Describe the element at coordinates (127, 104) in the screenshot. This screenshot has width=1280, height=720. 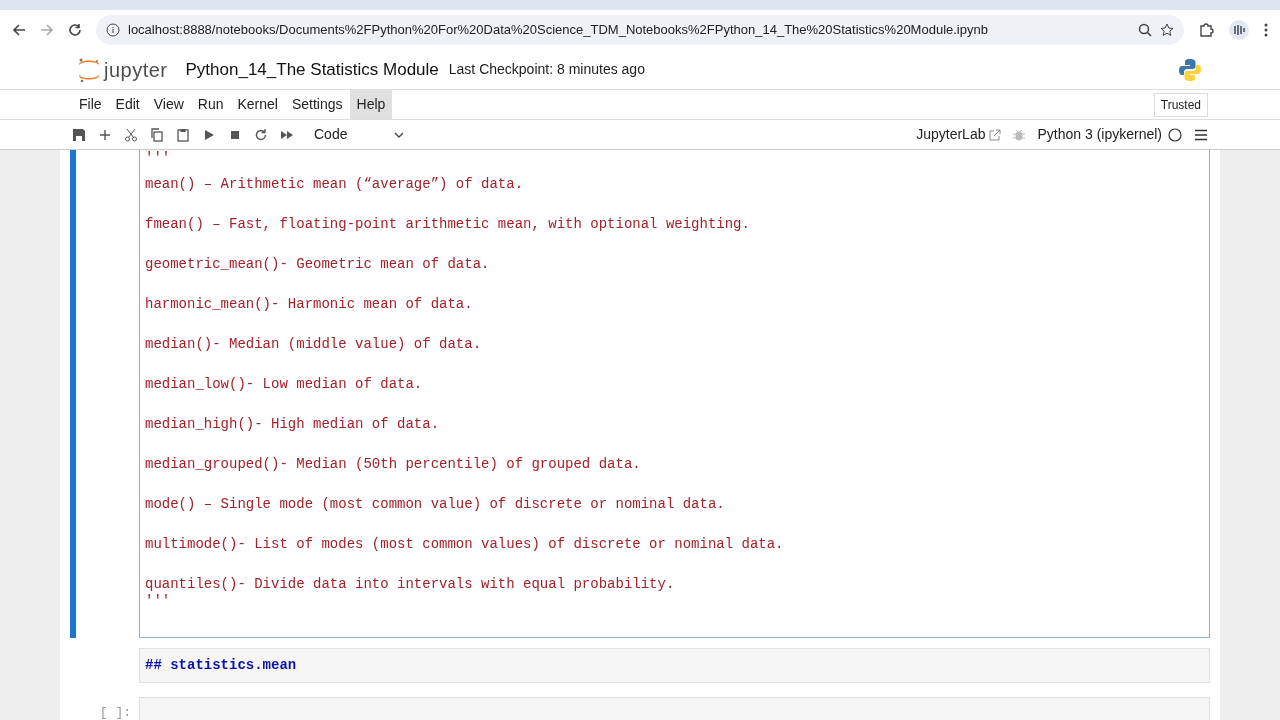
I see `menu-item: Edit` at that location.